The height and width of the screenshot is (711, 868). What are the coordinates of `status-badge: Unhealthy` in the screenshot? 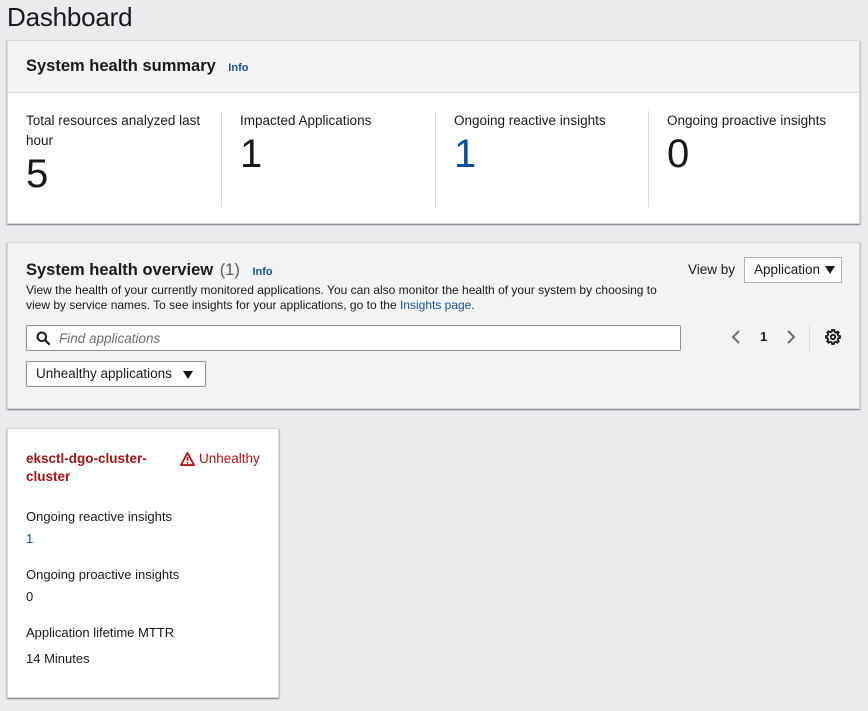 It's located at (220, 458).